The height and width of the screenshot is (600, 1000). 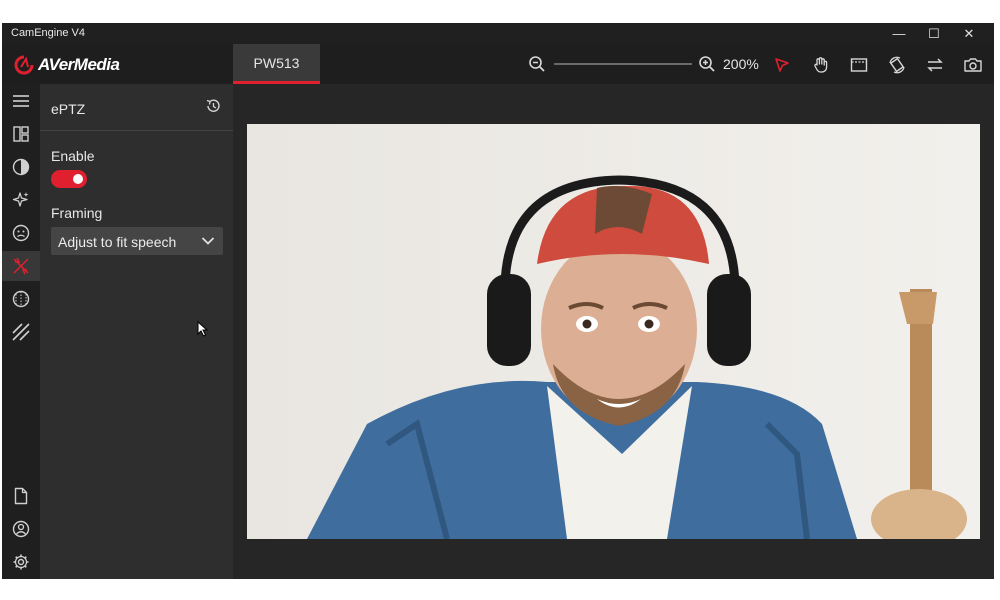 What do you see at coordinates (21, 562) in the screenshot?
I see `settings-icon` at bounding box center [21, 562].